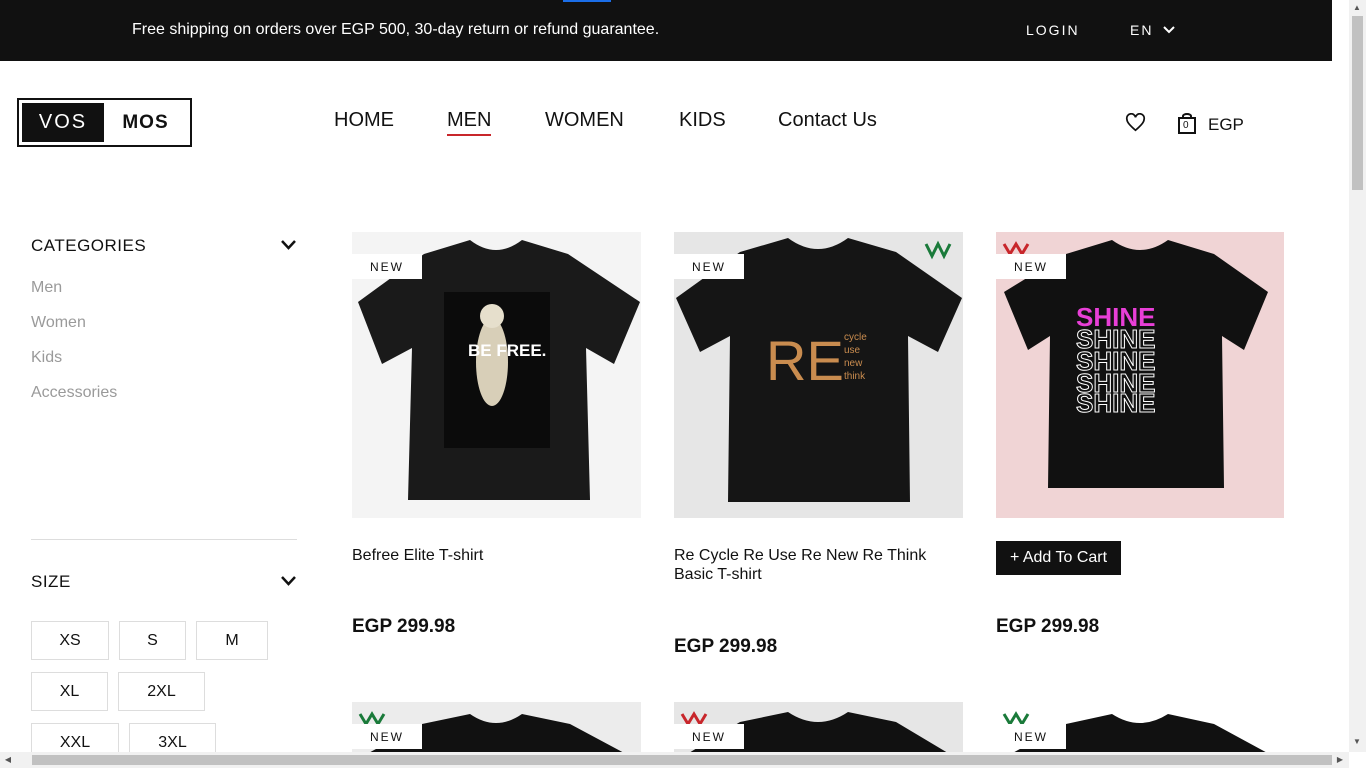 This screenshot has width=1366, height=768. I want to click on currency-label: EGP, so click(1226, 125).